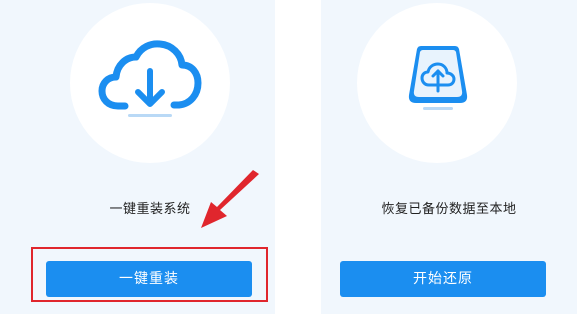 This screenshot has width=577, height=314. Describe the element at coordinates (149, 274) in the screenshot. I see `annotation-highlight-box` at that location.